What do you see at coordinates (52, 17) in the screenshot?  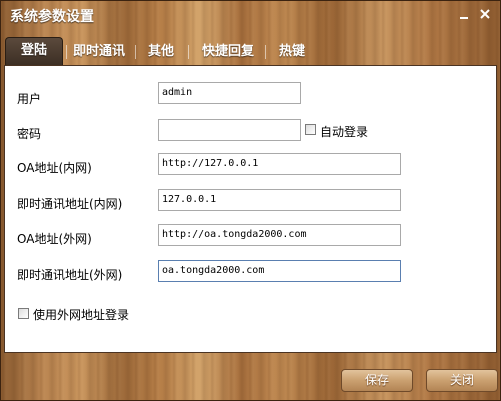 I see `window-title: 系统参数设置` at bounding box center [52, 17].